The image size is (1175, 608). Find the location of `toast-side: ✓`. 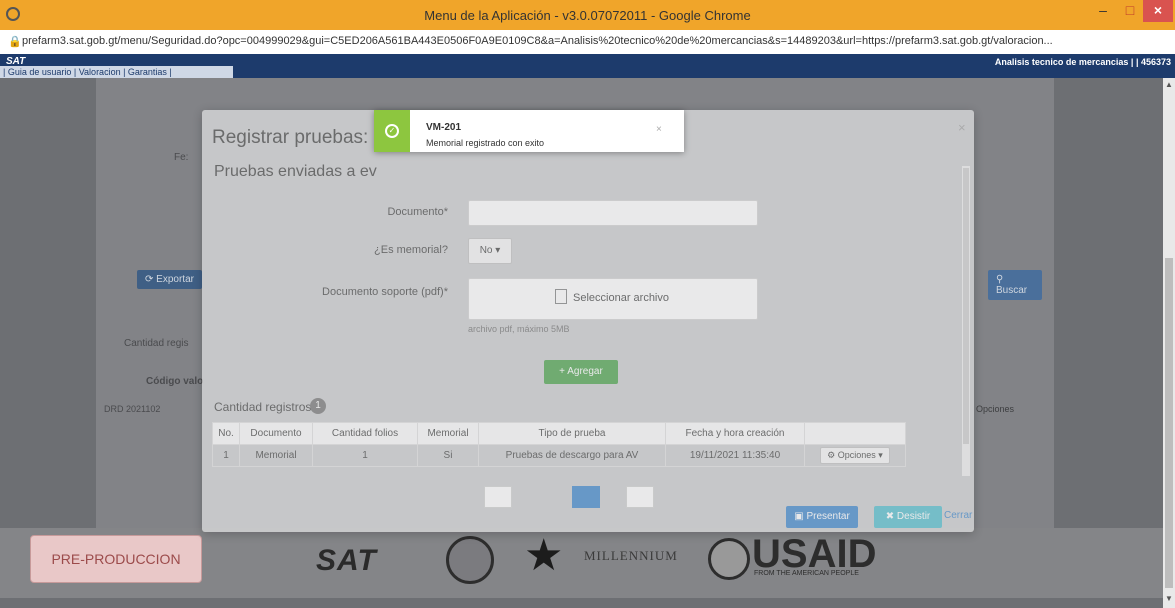

toast-side: ✓ is located at coordinates (392, 131).